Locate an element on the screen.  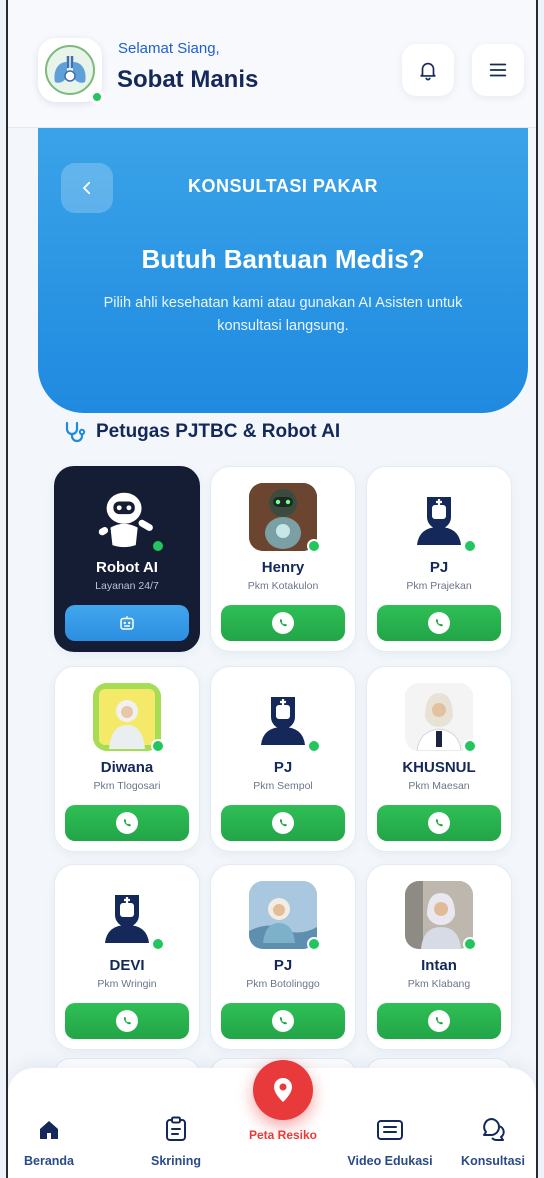
bell-icon is located at coordinates (428, 71).